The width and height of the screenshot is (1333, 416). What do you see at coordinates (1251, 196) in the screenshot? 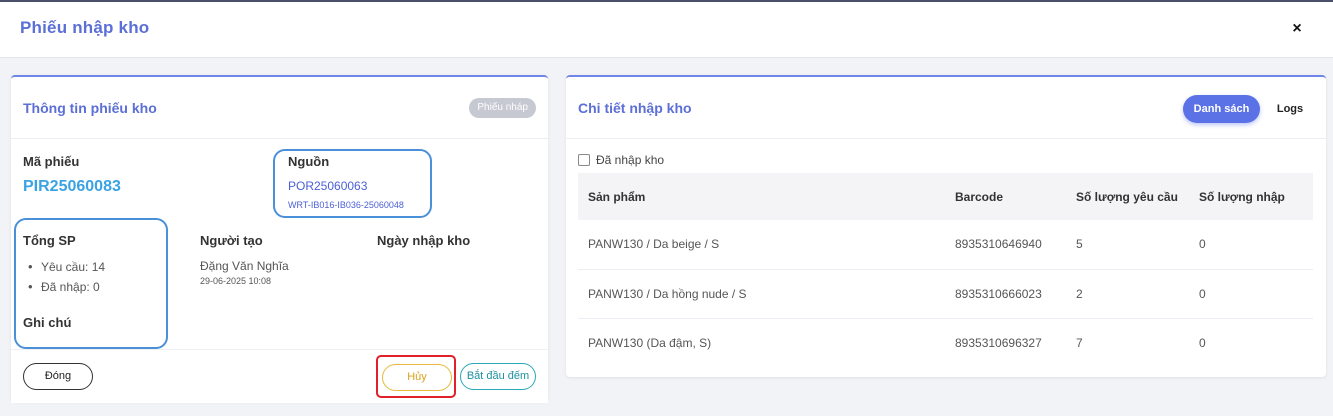
I see `column-header: Số lượng nhập` at bounding box center [1251, 196].